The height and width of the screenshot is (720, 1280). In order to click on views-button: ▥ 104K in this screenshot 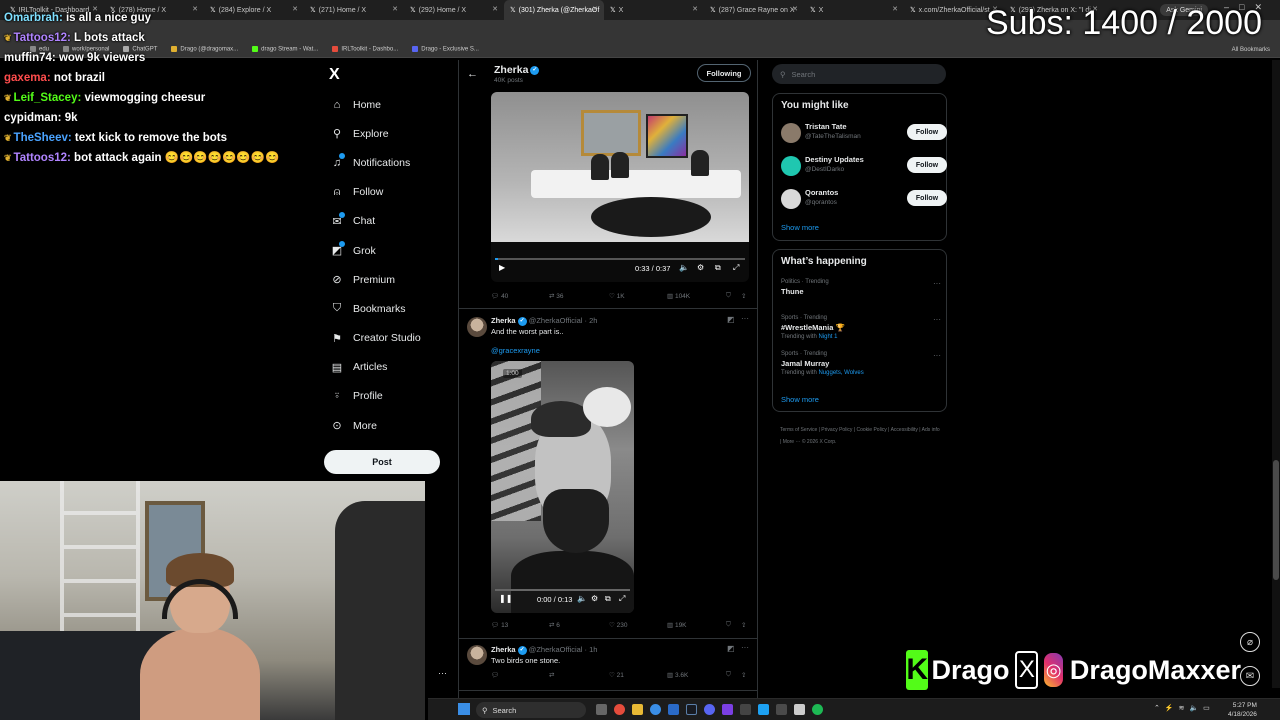, I will do `click(678, 296)`.